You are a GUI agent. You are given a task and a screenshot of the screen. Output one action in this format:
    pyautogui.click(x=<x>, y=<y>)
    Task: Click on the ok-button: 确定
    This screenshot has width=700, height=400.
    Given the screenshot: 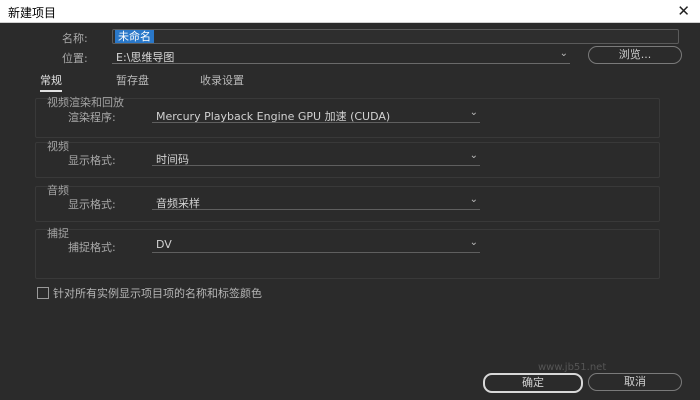 What is the action you would take?
    pyautogui.click(x=533, y=383)
    